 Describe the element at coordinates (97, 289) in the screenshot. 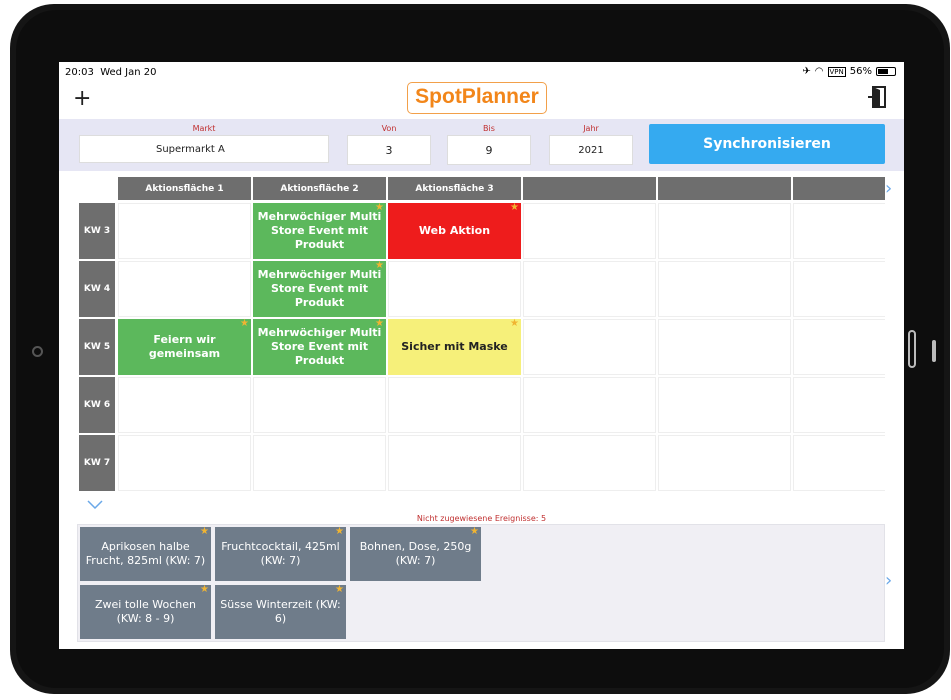

I see `row-label: KW 4` at that location.